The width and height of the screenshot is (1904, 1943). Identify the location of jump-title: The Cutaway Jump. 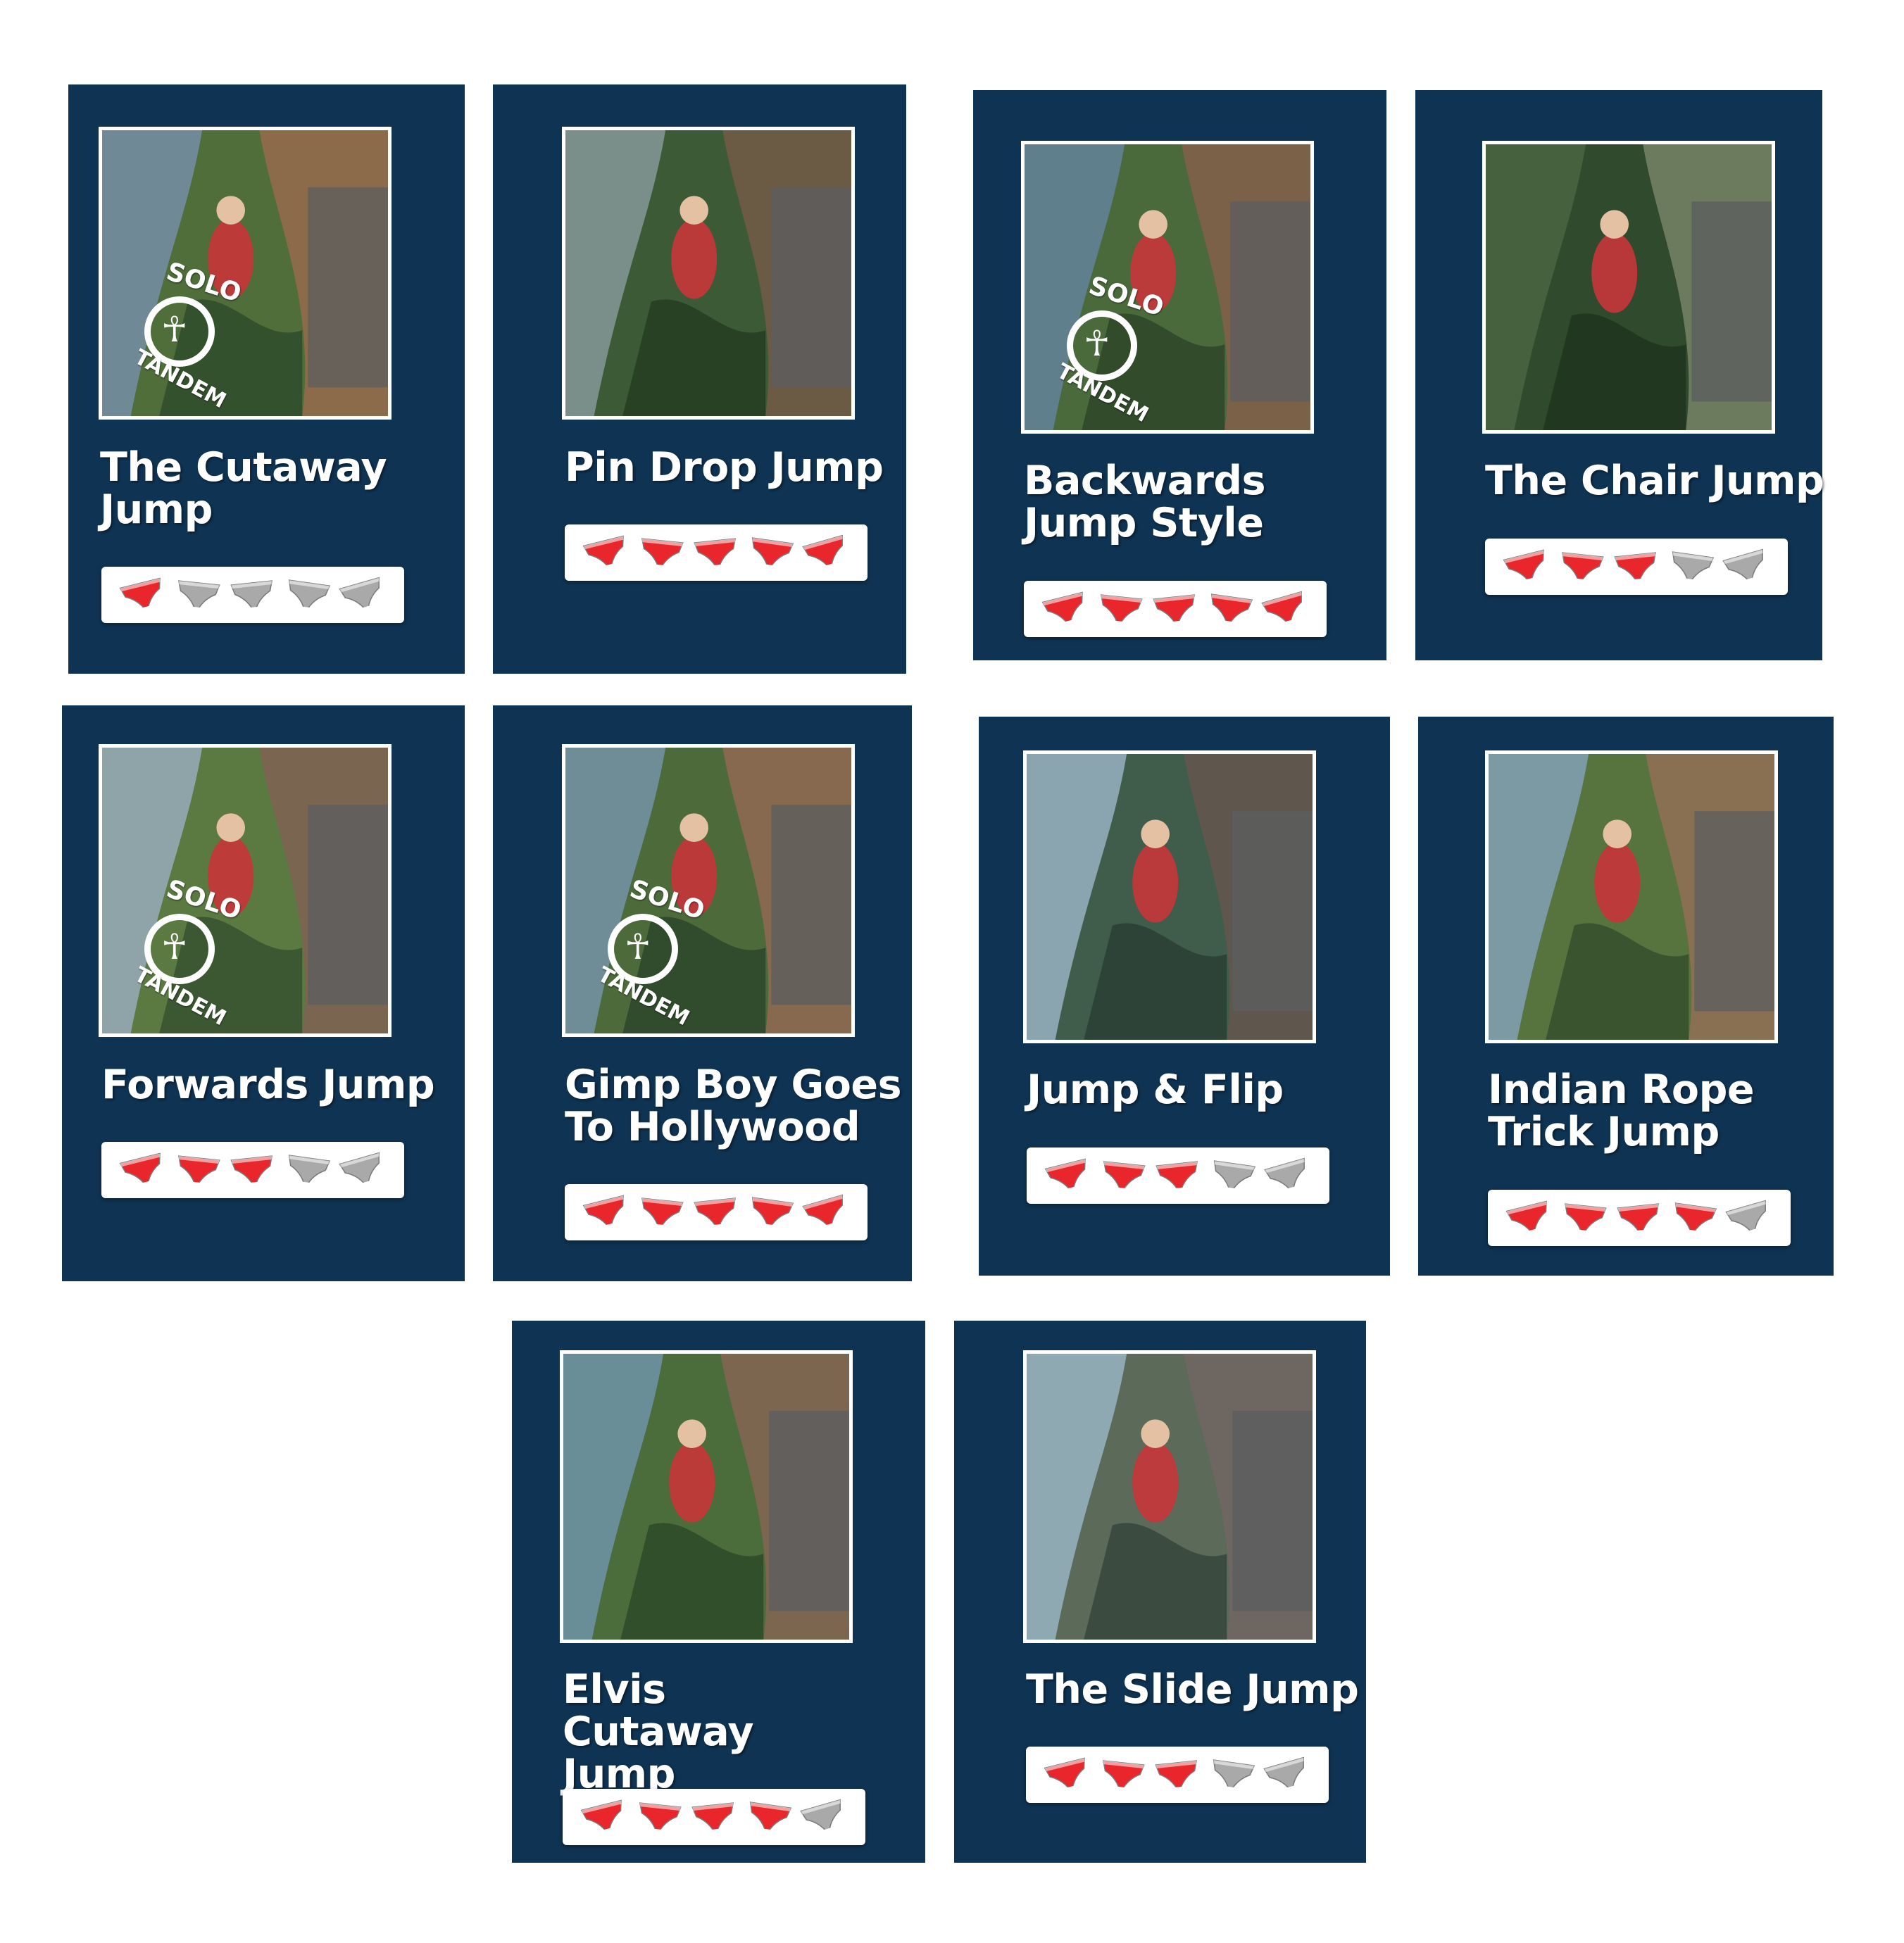
(248, 488).